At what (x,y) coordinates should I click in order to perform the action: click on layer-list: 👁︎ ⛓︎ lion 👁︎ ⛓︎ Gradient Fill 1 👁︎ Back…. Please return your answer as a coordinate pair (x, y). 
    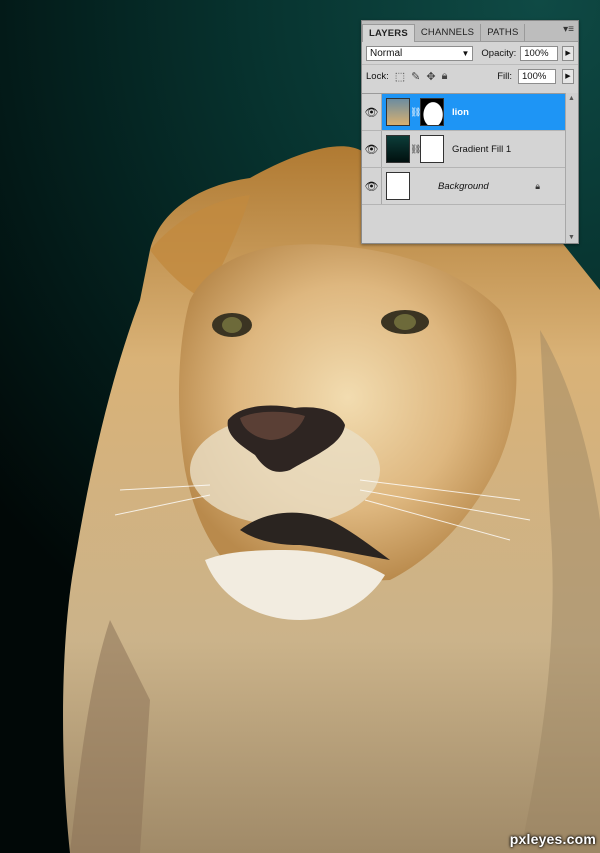
    Looking at the image, I should click on (470, 168).